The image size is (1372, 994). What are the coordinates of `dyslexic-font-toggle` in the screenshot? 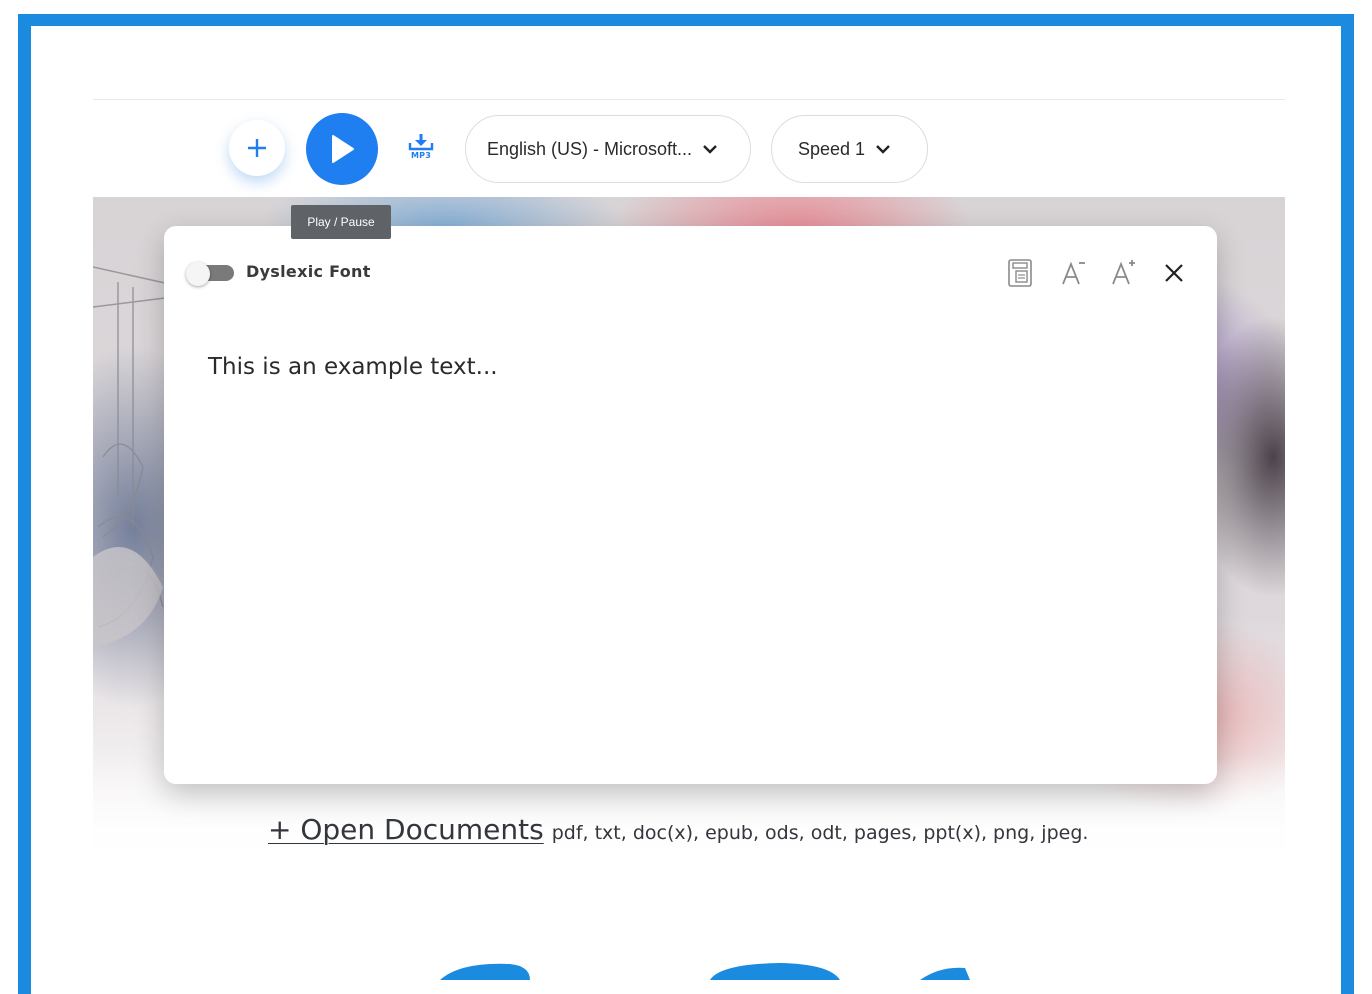 It's located at (211, 274).